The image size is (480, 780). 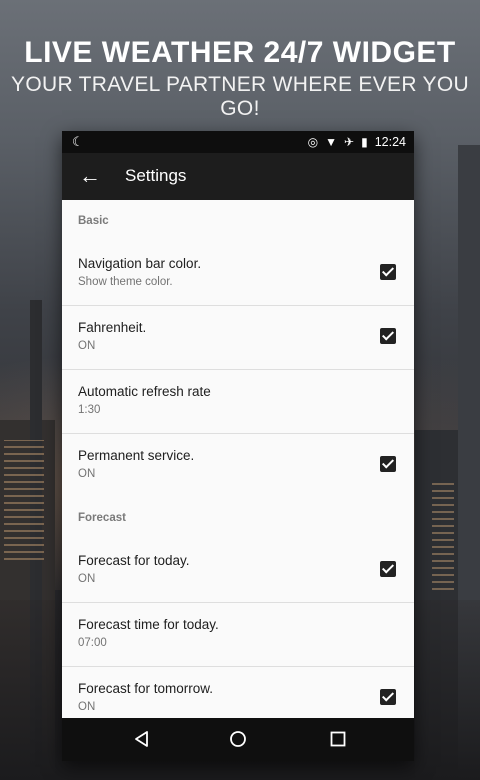 I want to click on status-time: 12:24, so click(x=390, y=142).